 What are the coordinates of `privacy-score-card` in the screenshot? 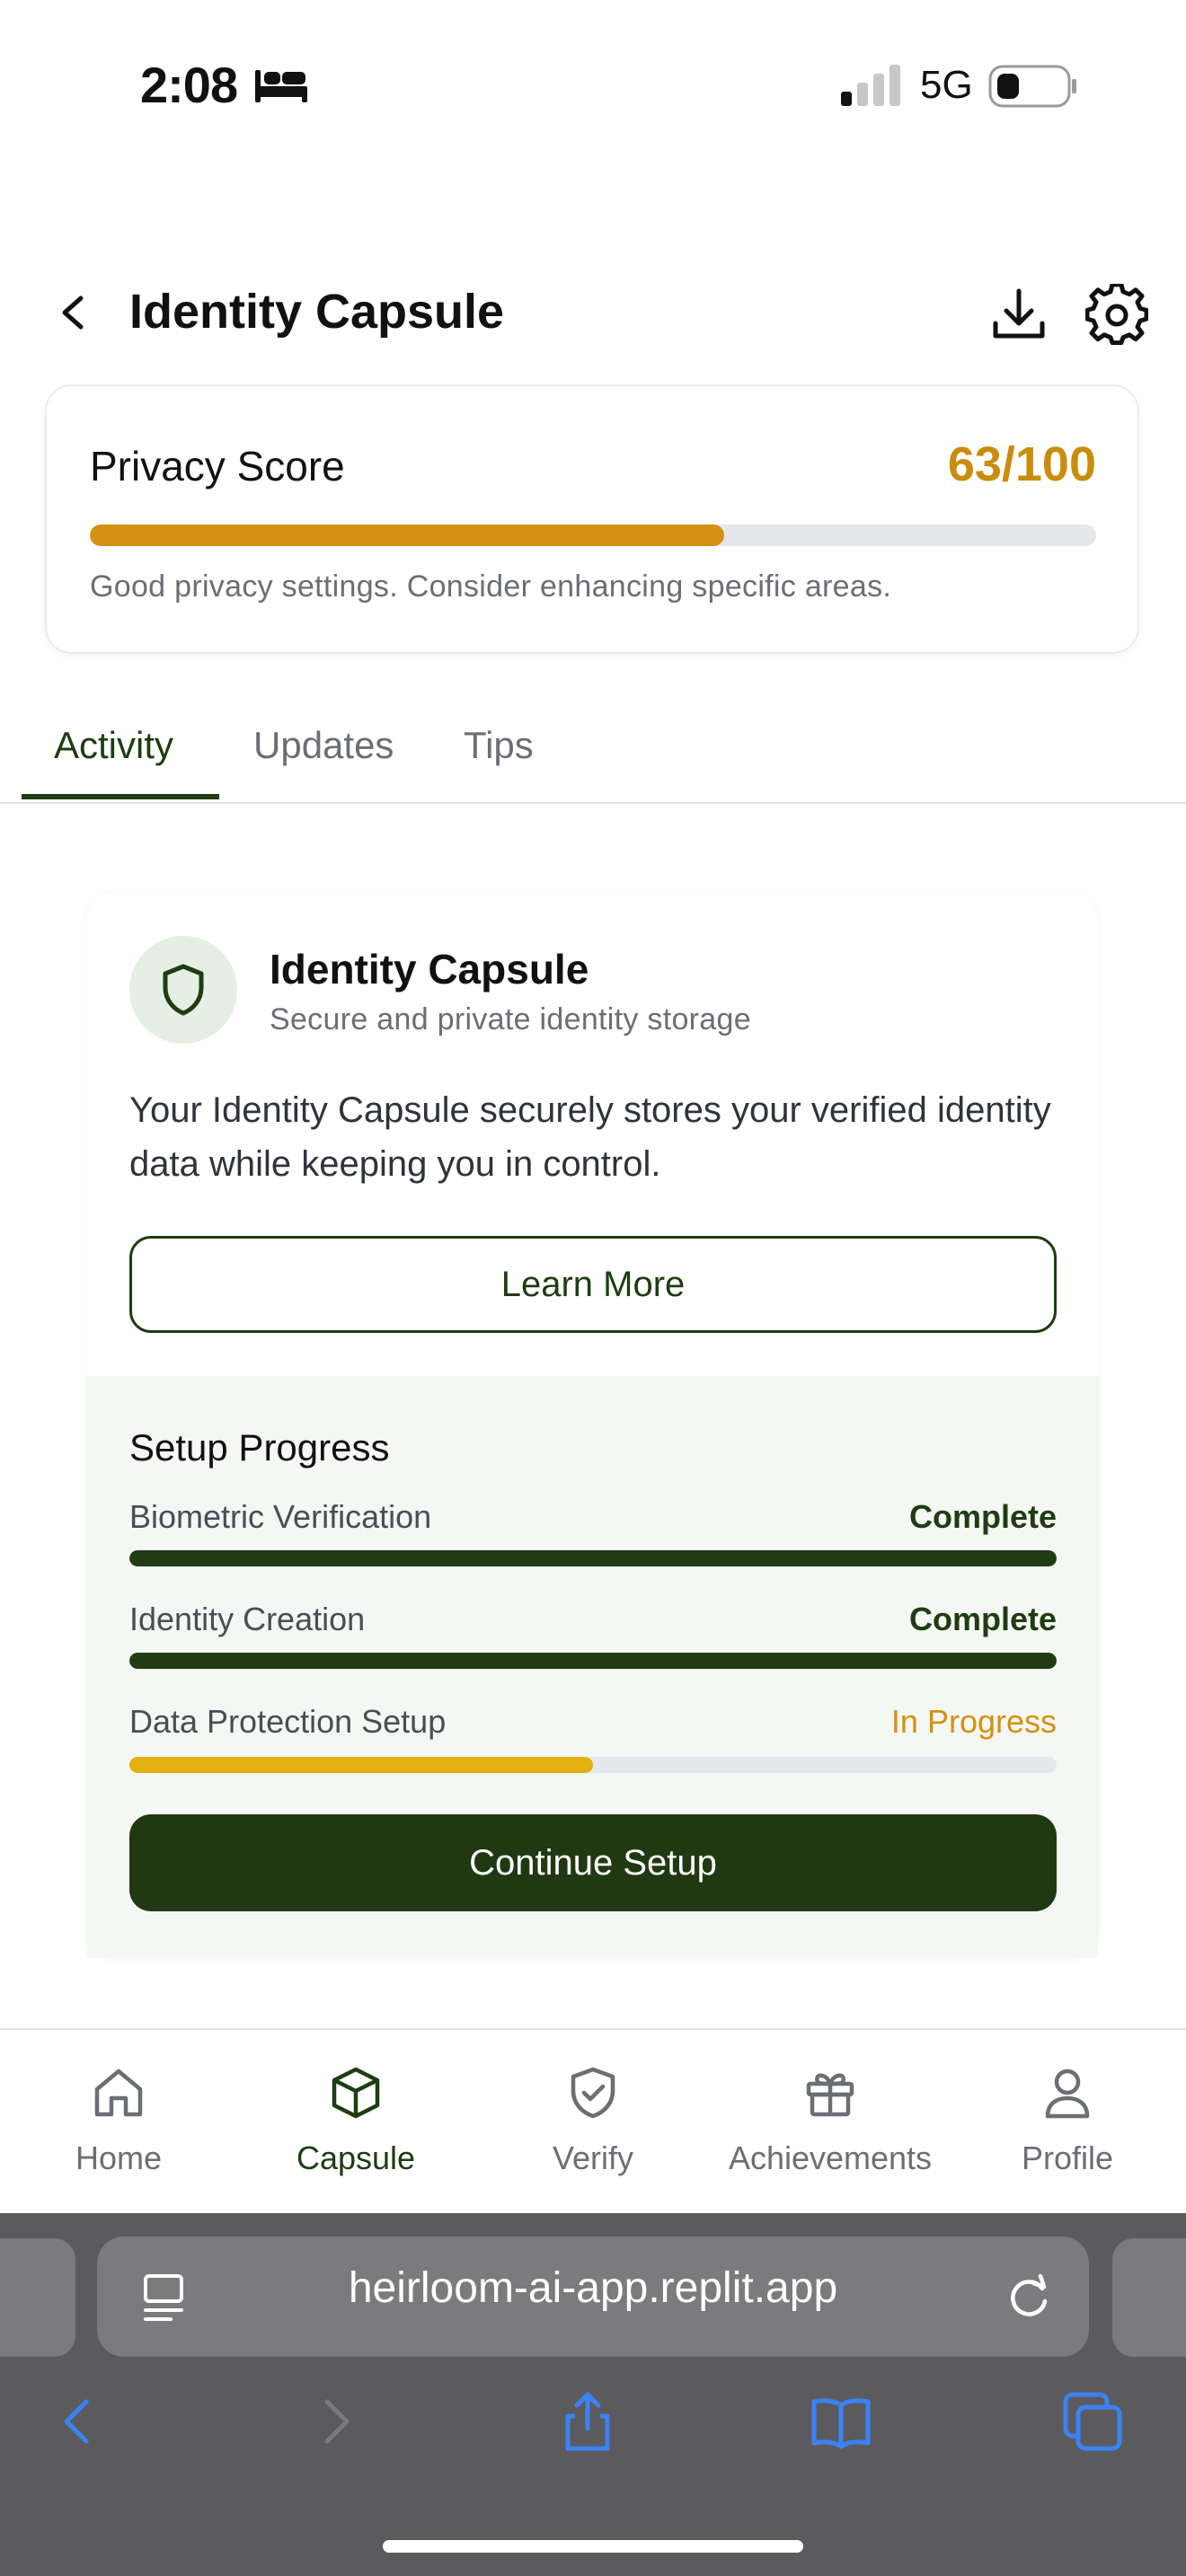 It's located at (592, 519).